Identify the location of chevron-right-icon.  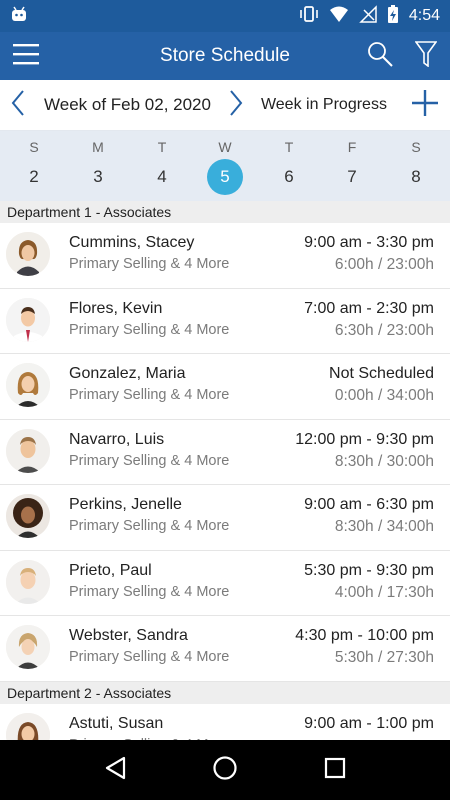
(236, 105).